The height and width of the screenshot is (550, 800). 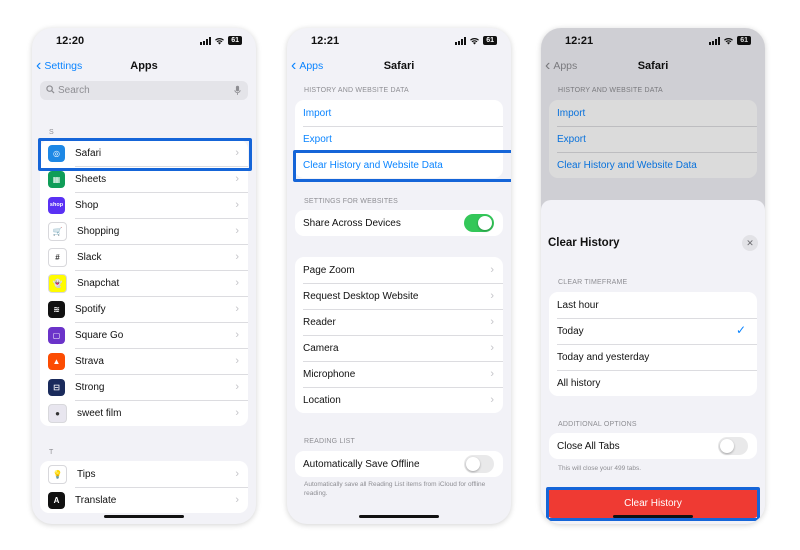 What do you see at coordinates (317, 113) in the screenshot?
I see `import-label: Import` at bounding box center [317, 113].